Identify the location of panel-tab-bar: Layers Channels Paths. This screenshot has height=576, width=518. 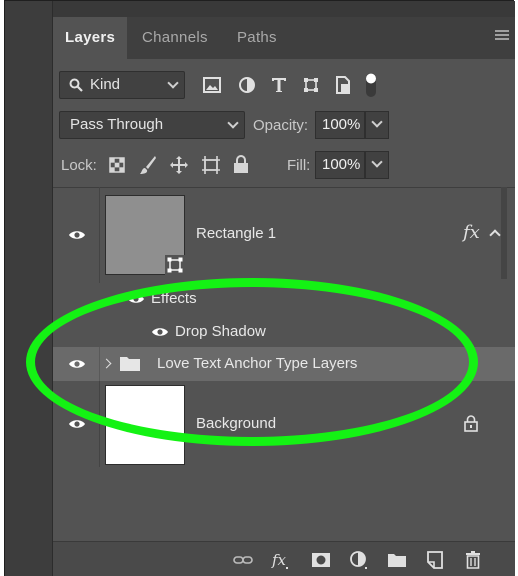
(284, 38).